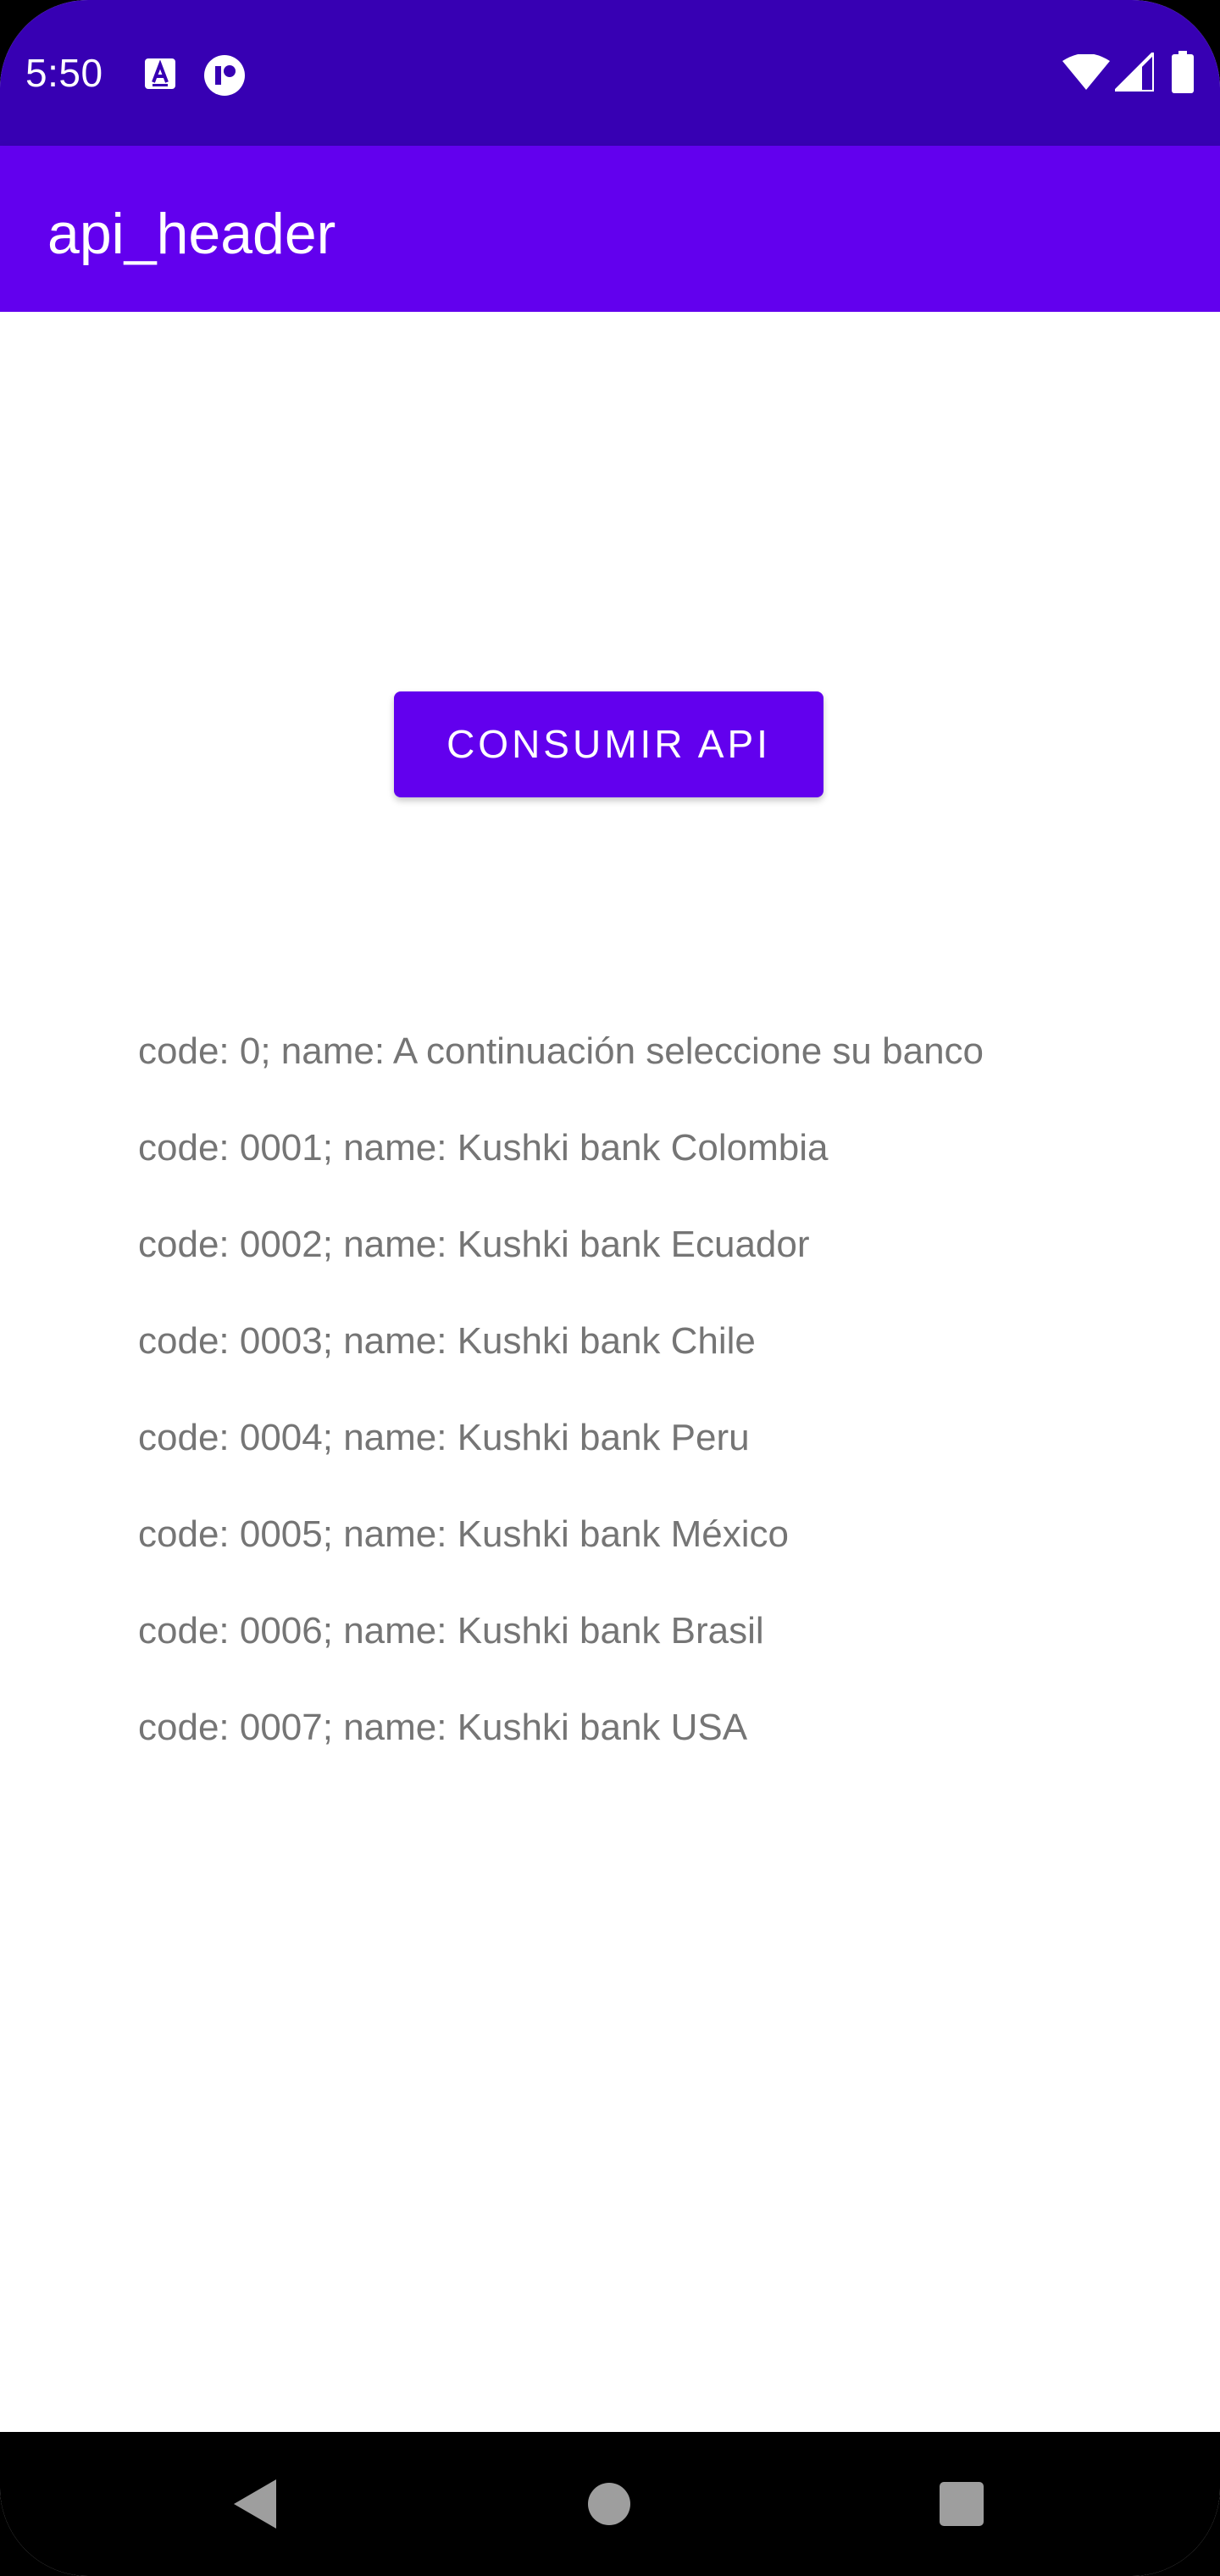 Image resolution: width=1220 pixels, height=2576 pixels. I want to click on app-bar: api_header, so click(610, 229).